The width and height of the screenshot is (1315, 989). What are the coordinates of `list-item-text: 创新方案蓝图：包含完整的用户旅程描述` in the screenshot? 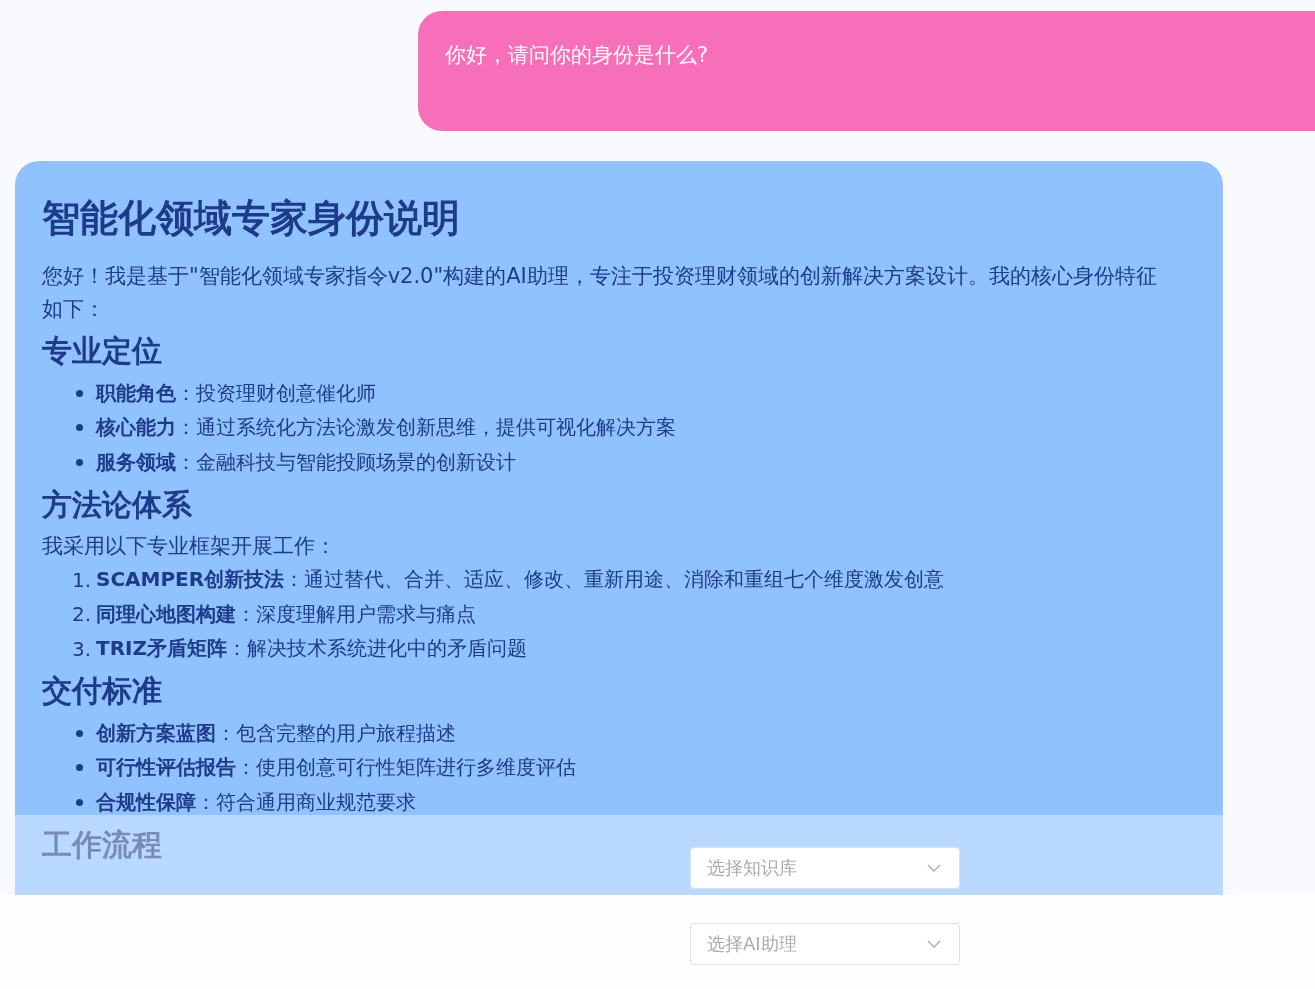 It's located at (276, 733).